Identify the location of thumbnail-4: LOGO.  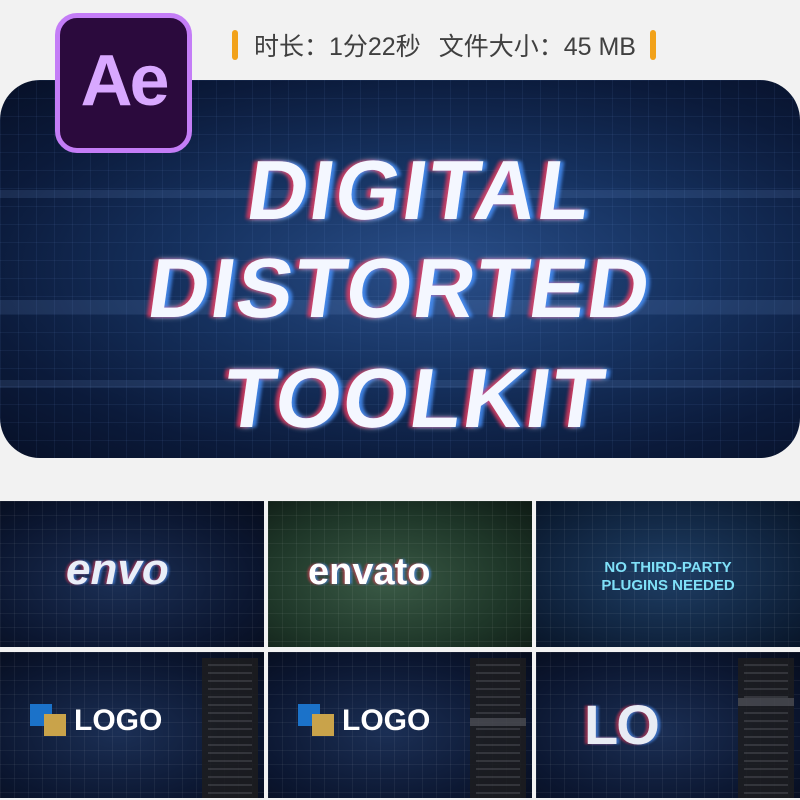
(132, 725).